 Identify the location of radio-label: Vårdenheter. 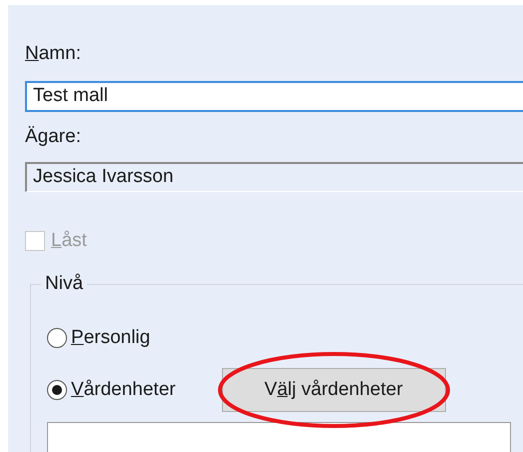
(123, 390).